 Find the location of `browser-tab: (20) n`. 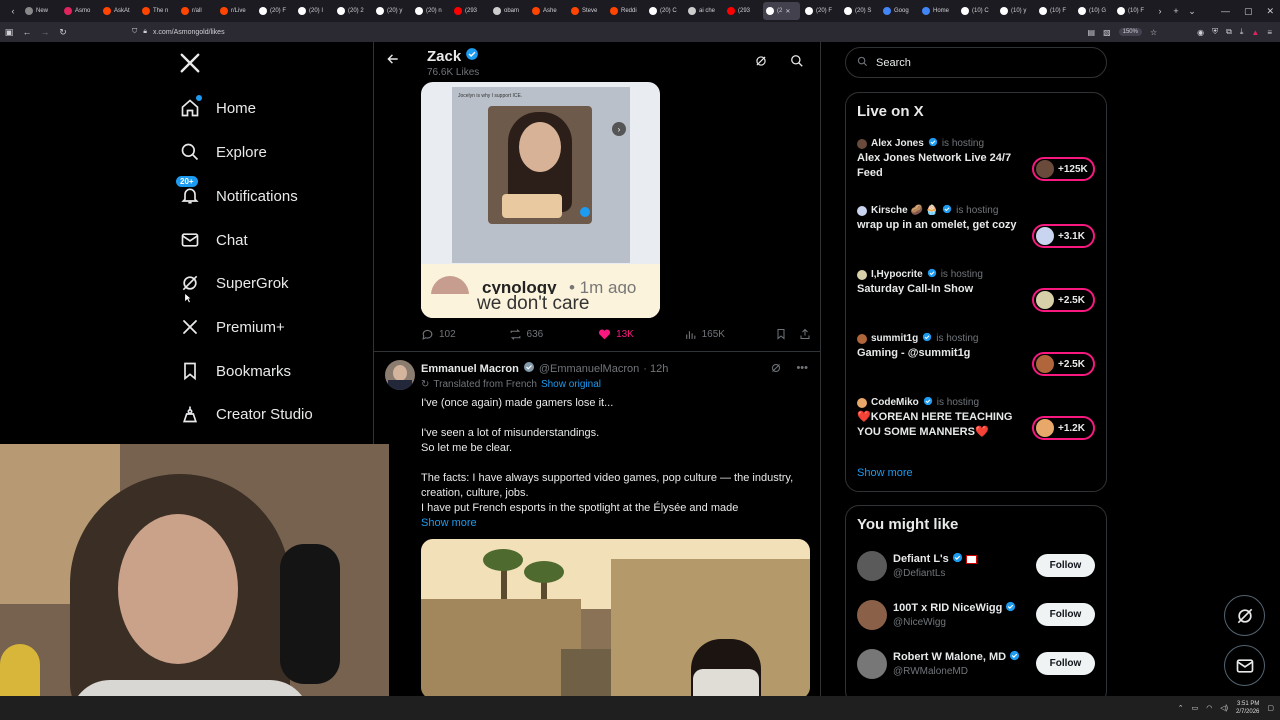

browser-tab: (20) n is located at coordinates (430, 11).